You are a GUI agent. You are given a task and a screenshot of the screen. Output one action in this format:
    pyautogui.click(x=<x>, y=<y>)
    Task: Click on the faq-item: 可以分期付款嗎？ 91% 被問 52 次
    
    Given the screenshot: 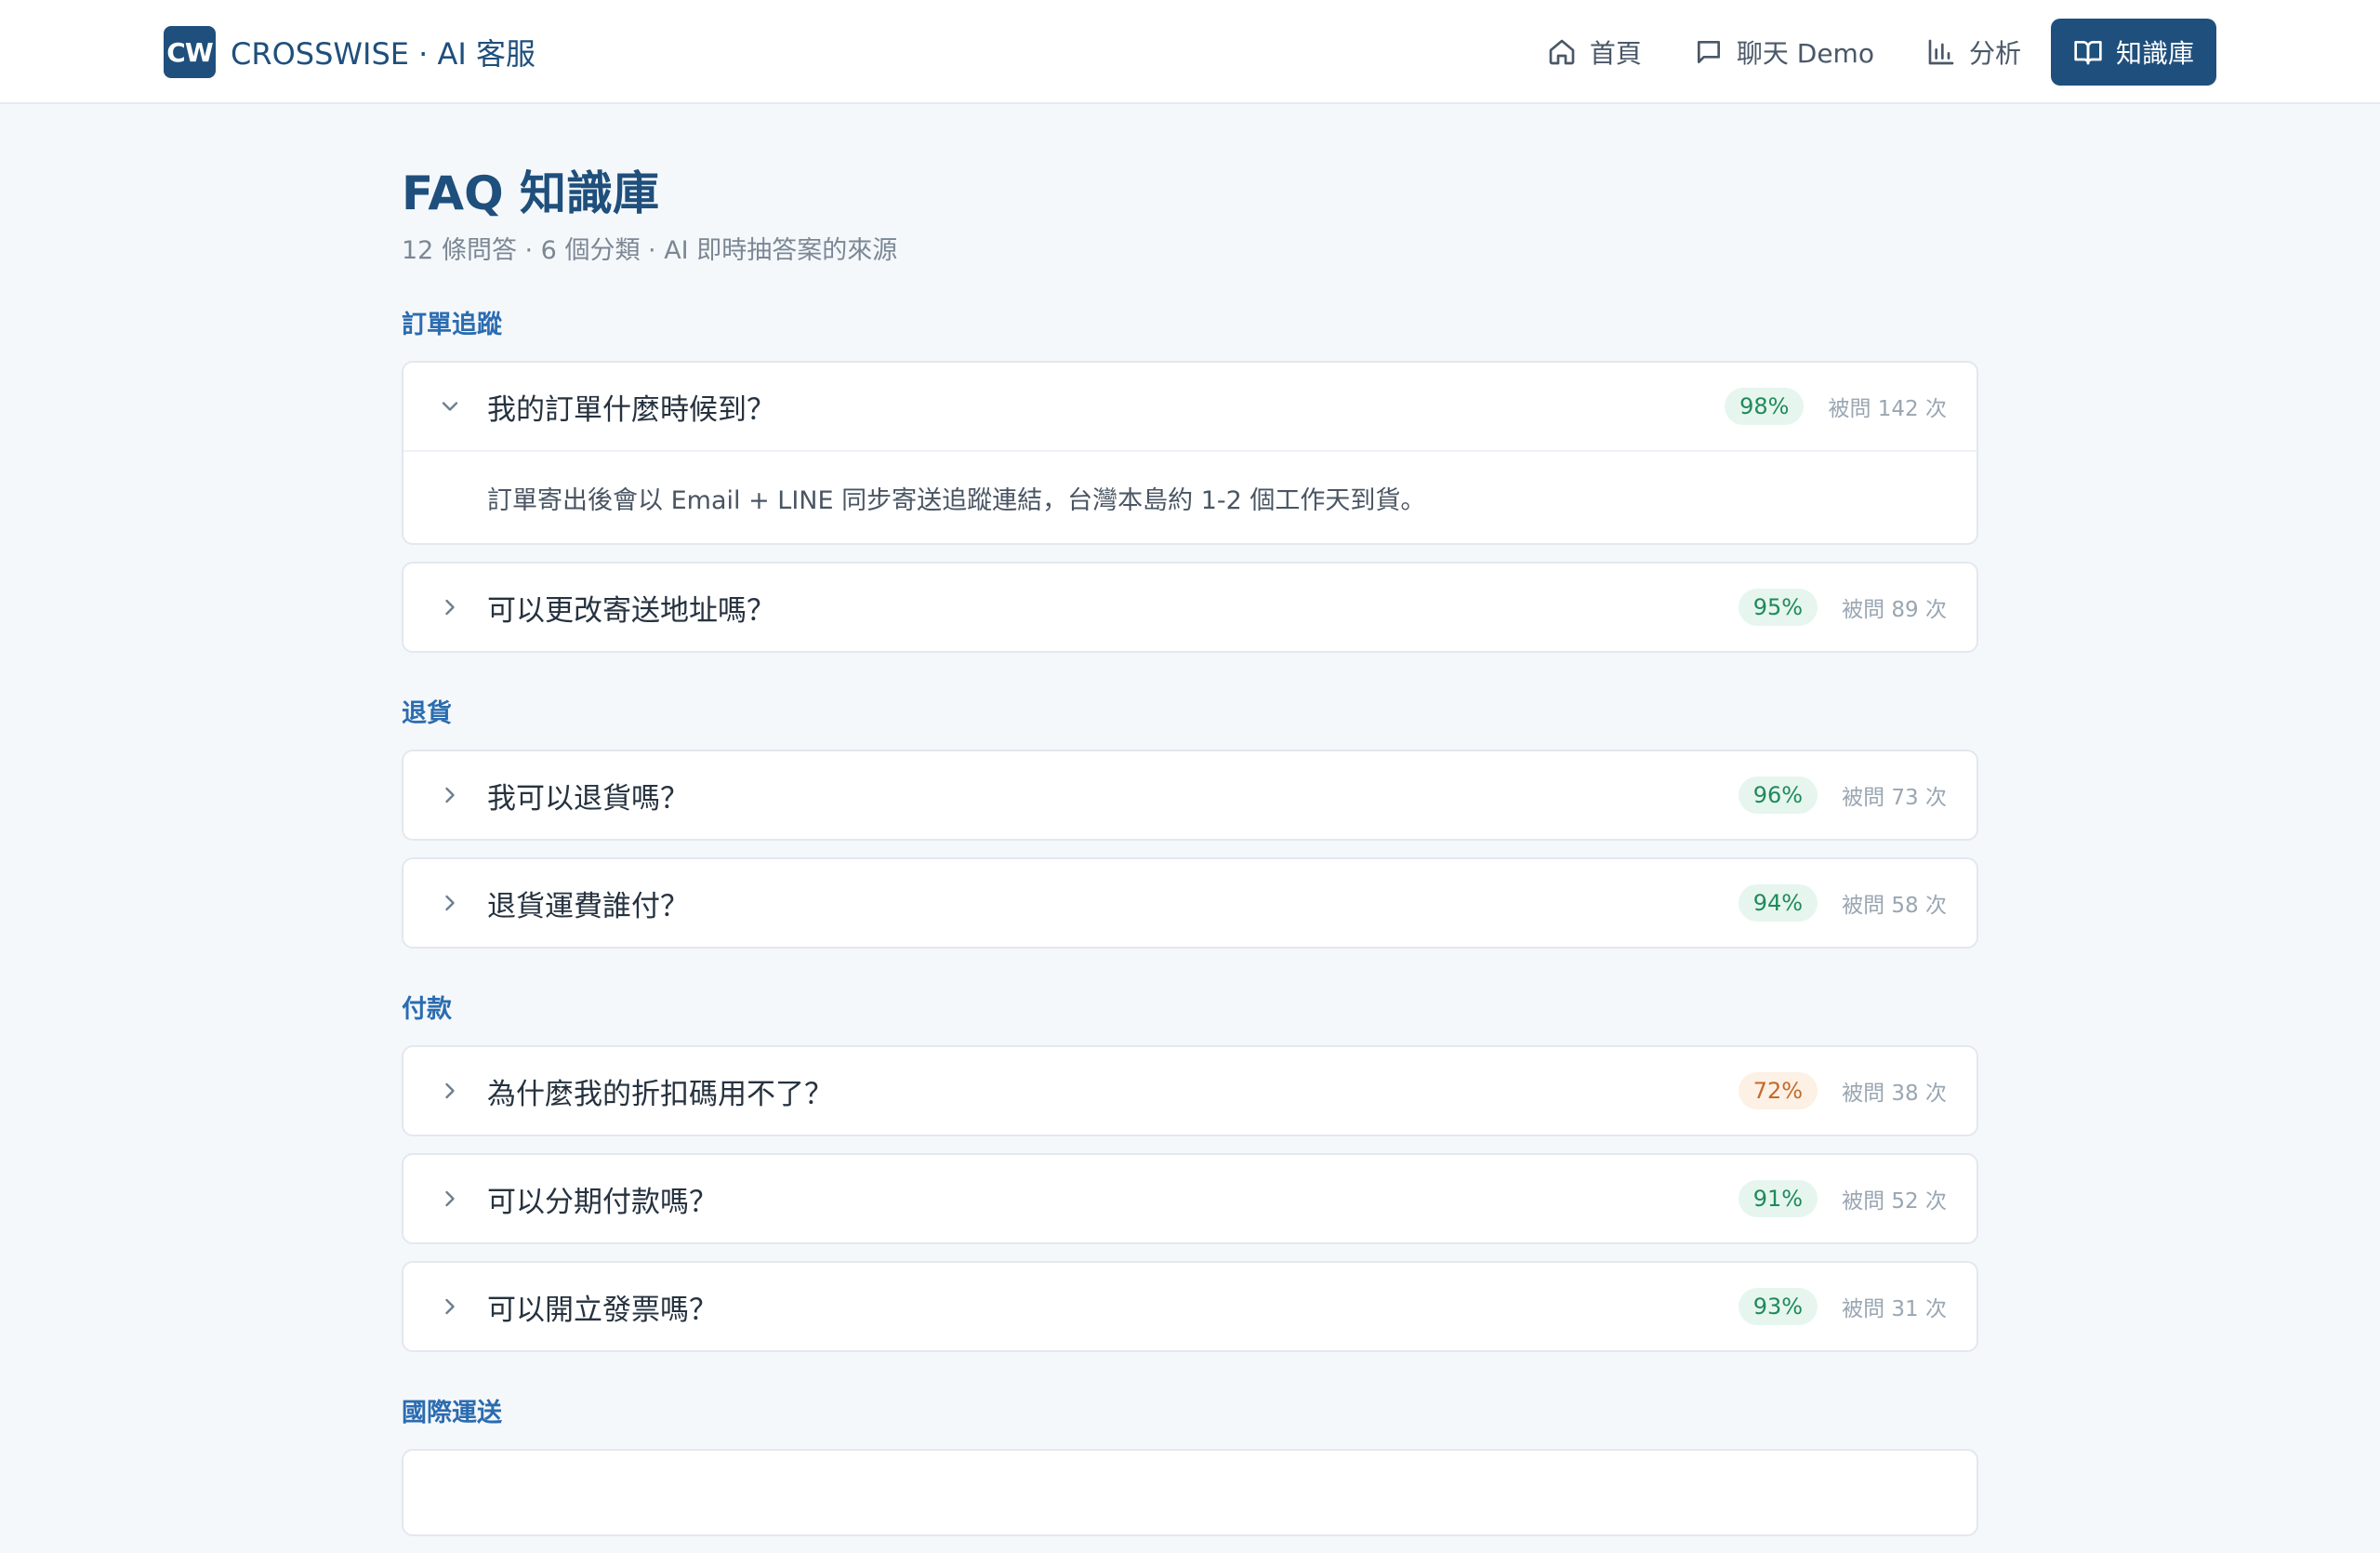 What is the action you would take?
    pyautogui.click(x=1190, y=1198)
    